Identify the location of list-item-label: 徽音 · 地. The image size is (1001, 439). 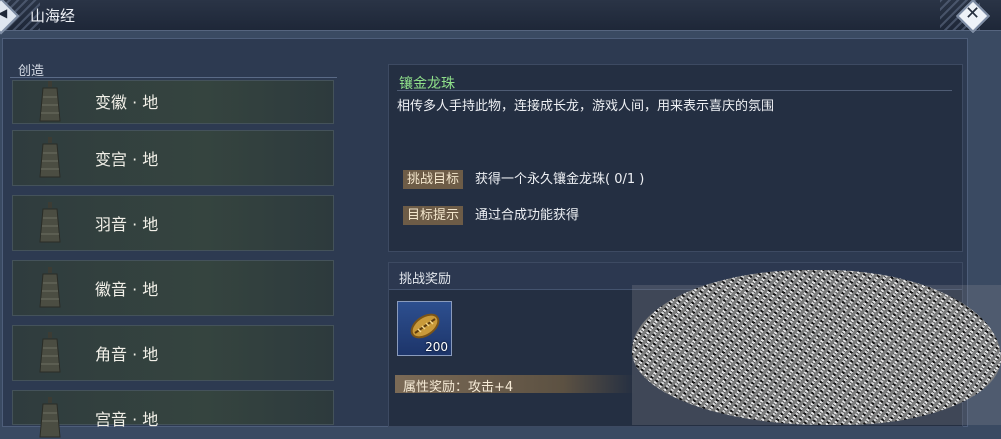
(127, 289).